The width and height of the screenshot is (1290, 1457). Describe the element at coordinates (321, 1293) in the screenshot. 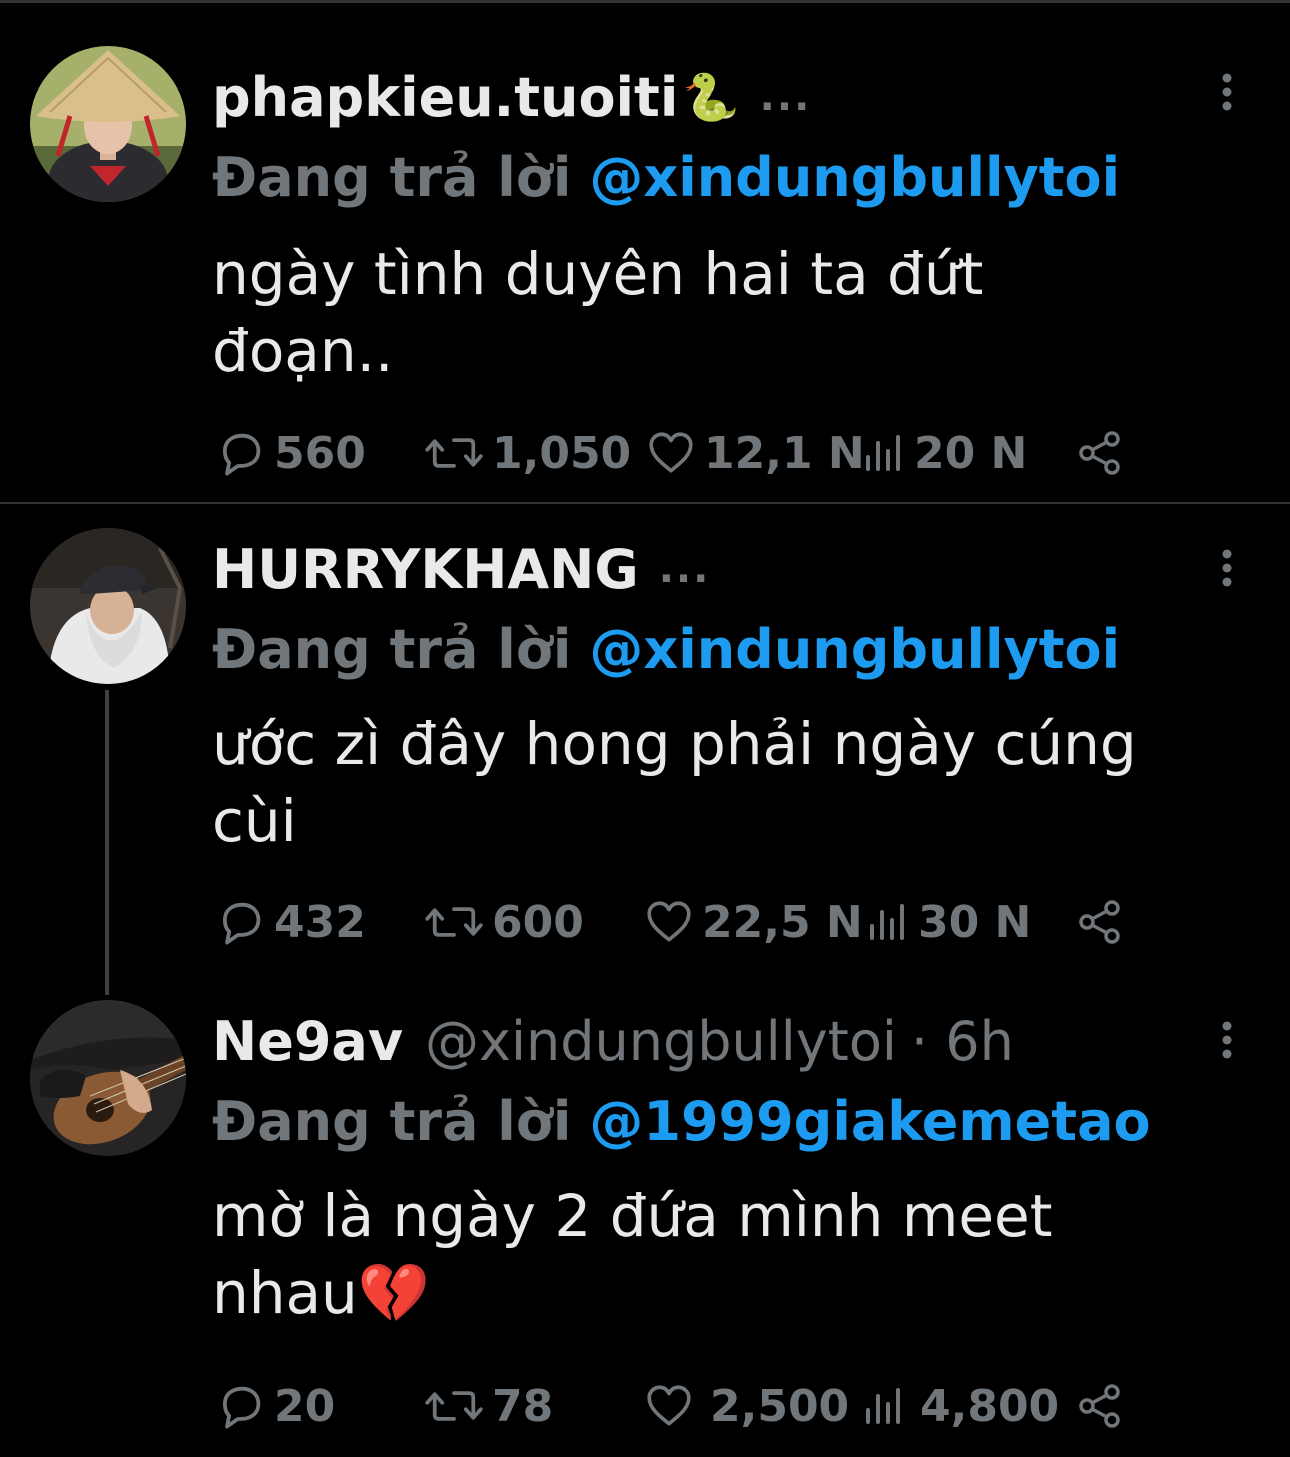

I see `tweet-text-line: nhau💔` at that location.